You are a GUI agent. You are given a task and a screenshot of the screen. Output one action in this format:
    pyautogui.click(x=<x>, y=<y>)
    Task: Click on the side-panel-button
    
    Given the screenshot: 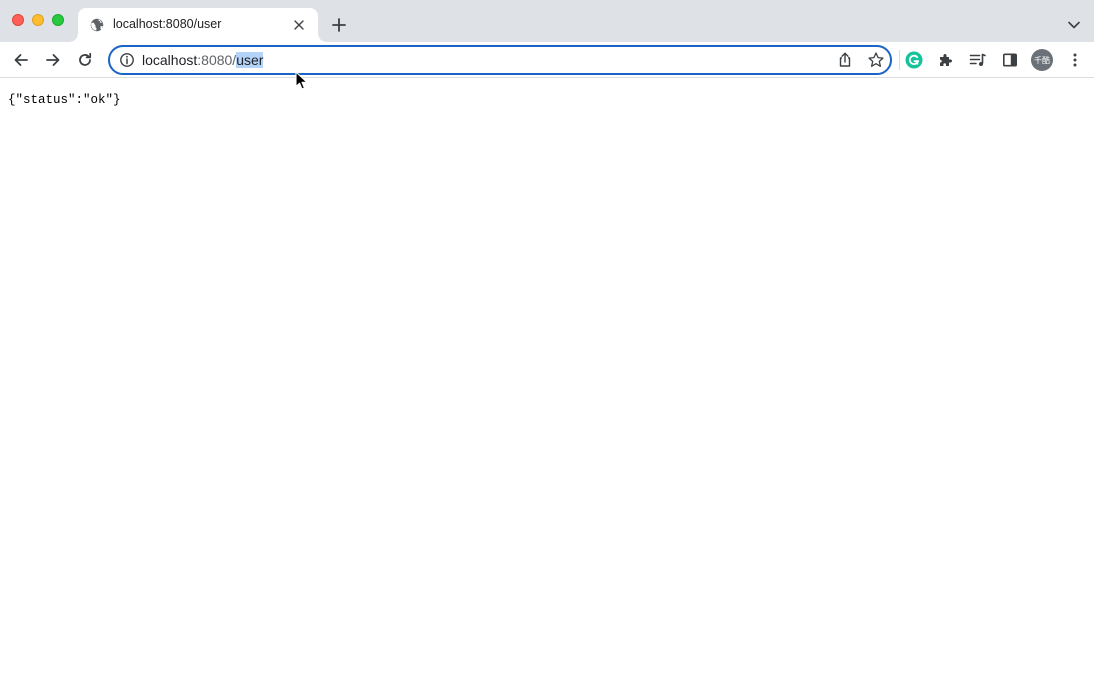 What is the action you would take?
    pyautogui.click(x=1010, y=60)
    